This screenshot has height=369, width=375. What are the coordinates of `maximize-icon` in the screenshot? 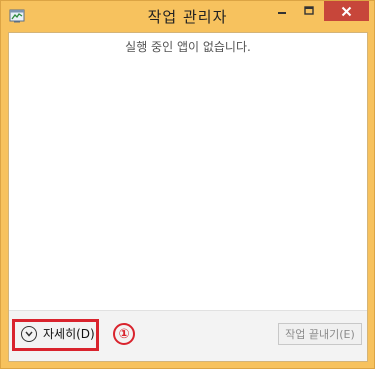 It's located at (308, 10).